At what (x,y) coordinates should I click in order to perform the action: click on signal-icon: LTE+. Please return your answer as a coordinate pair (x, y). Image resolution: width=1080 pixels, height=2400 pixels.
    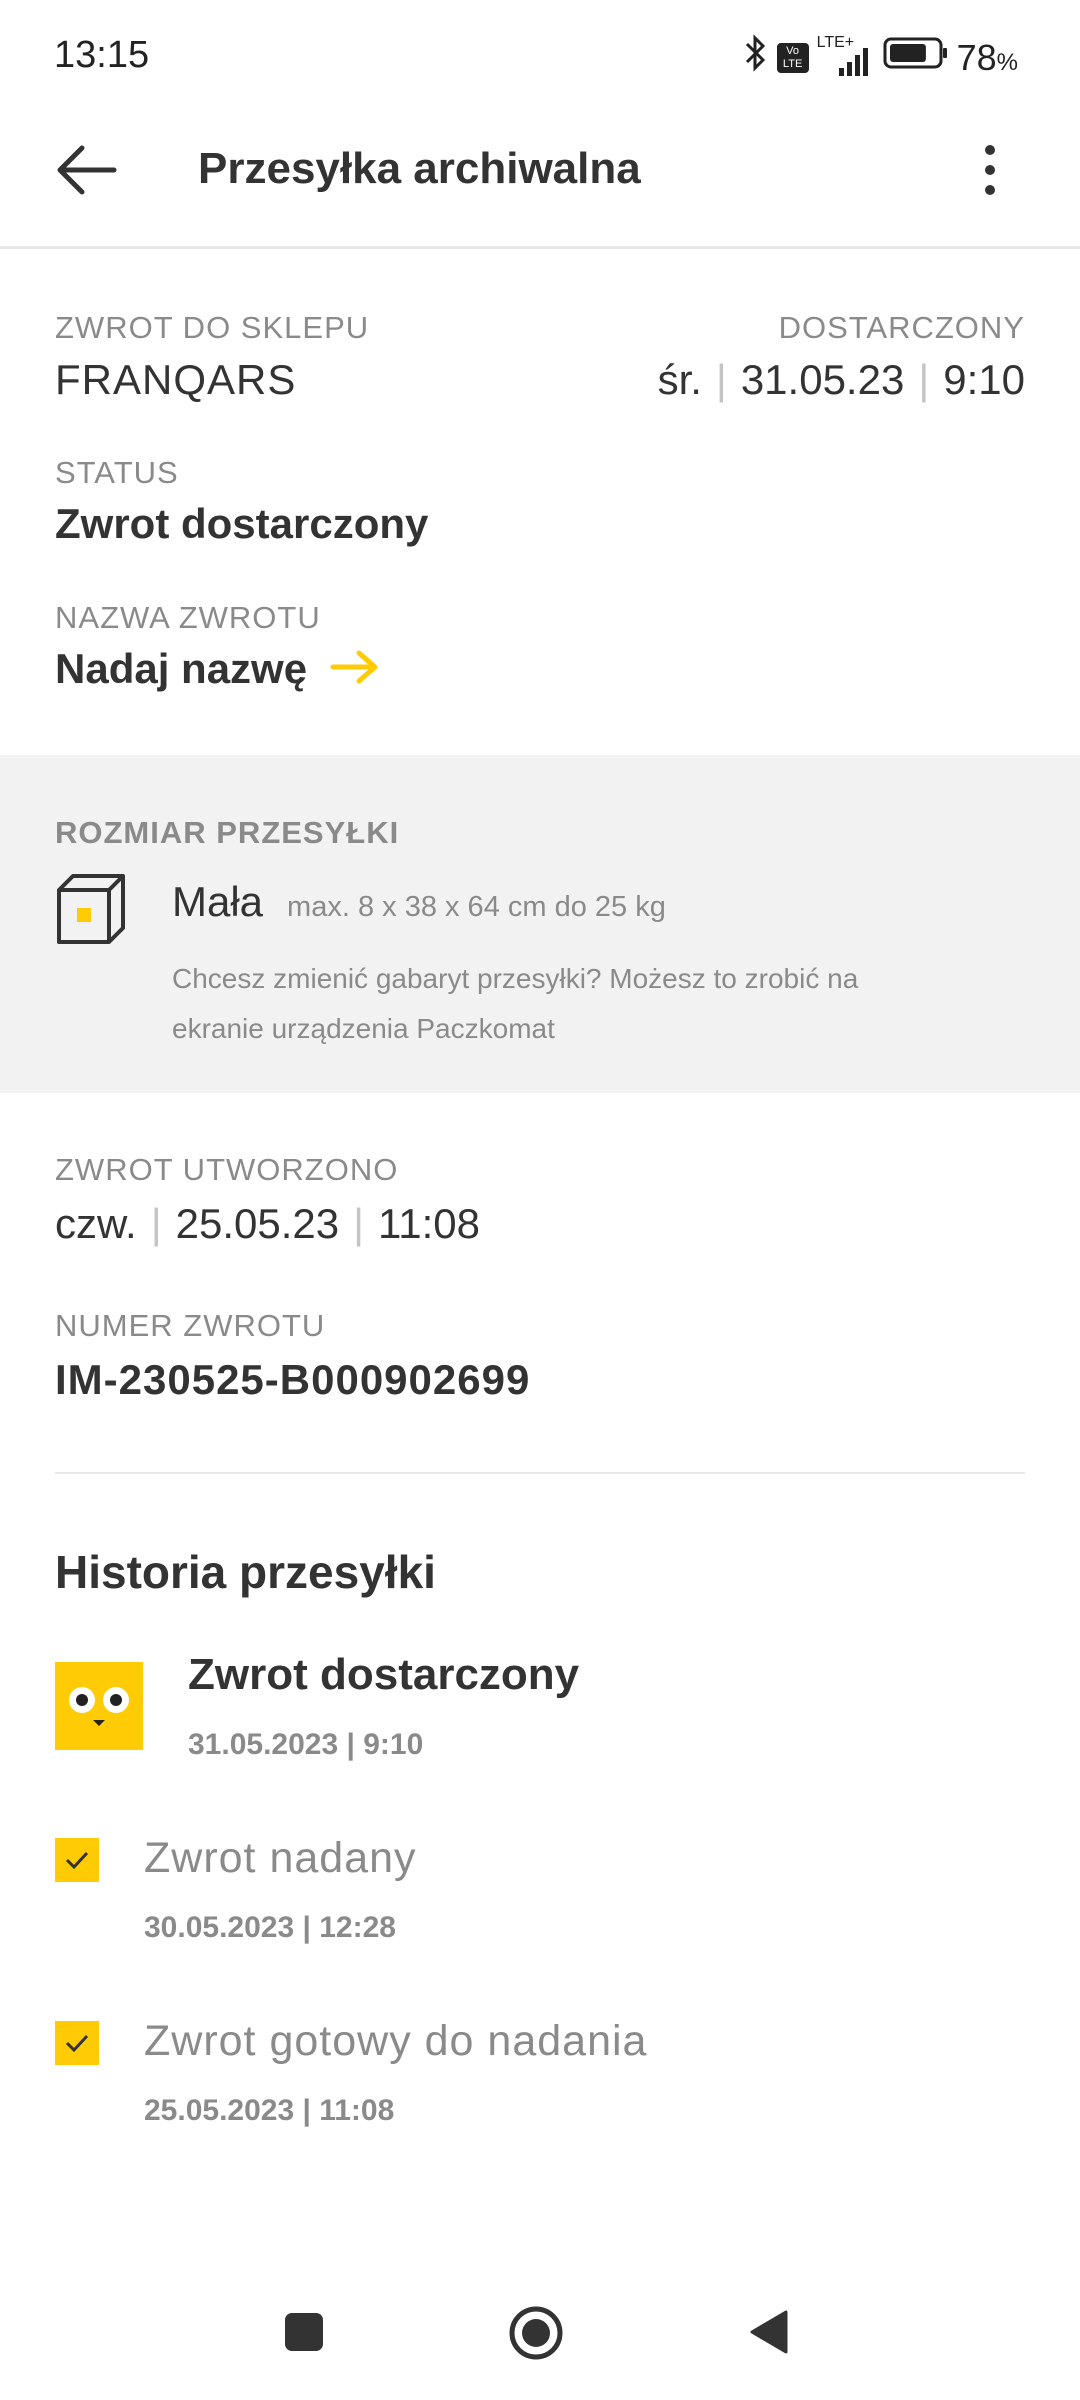
    Looking at the image, I should click on (846, 56).